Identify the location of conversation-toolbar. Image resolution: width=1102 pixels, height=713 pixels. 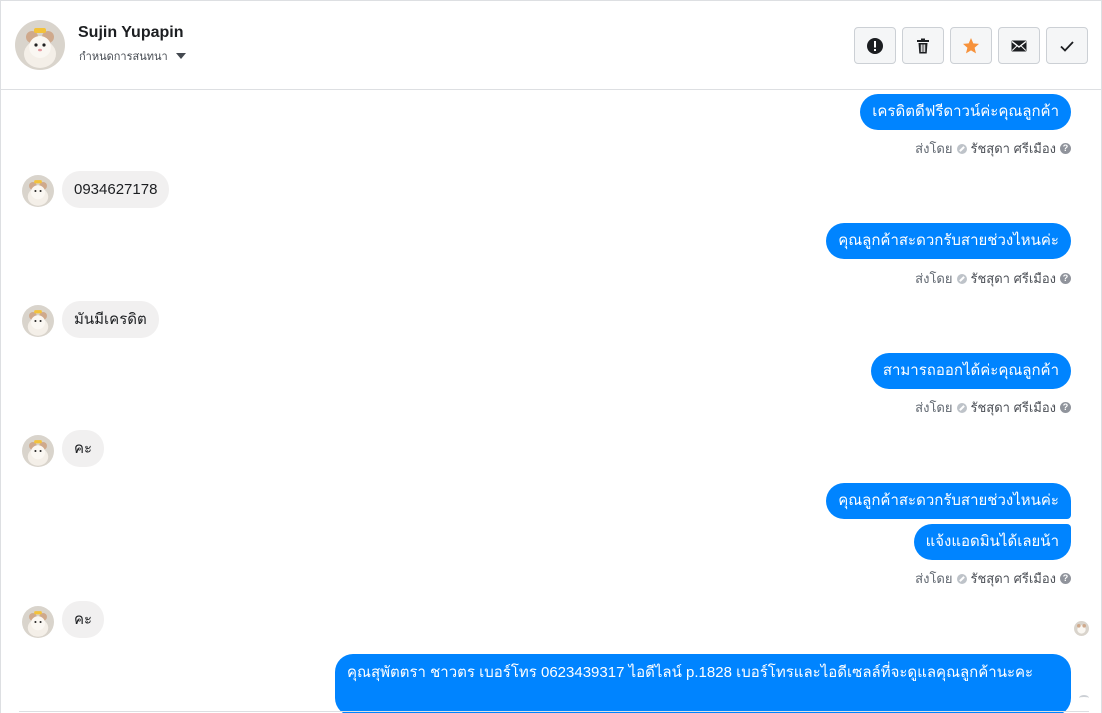
(971, 45).